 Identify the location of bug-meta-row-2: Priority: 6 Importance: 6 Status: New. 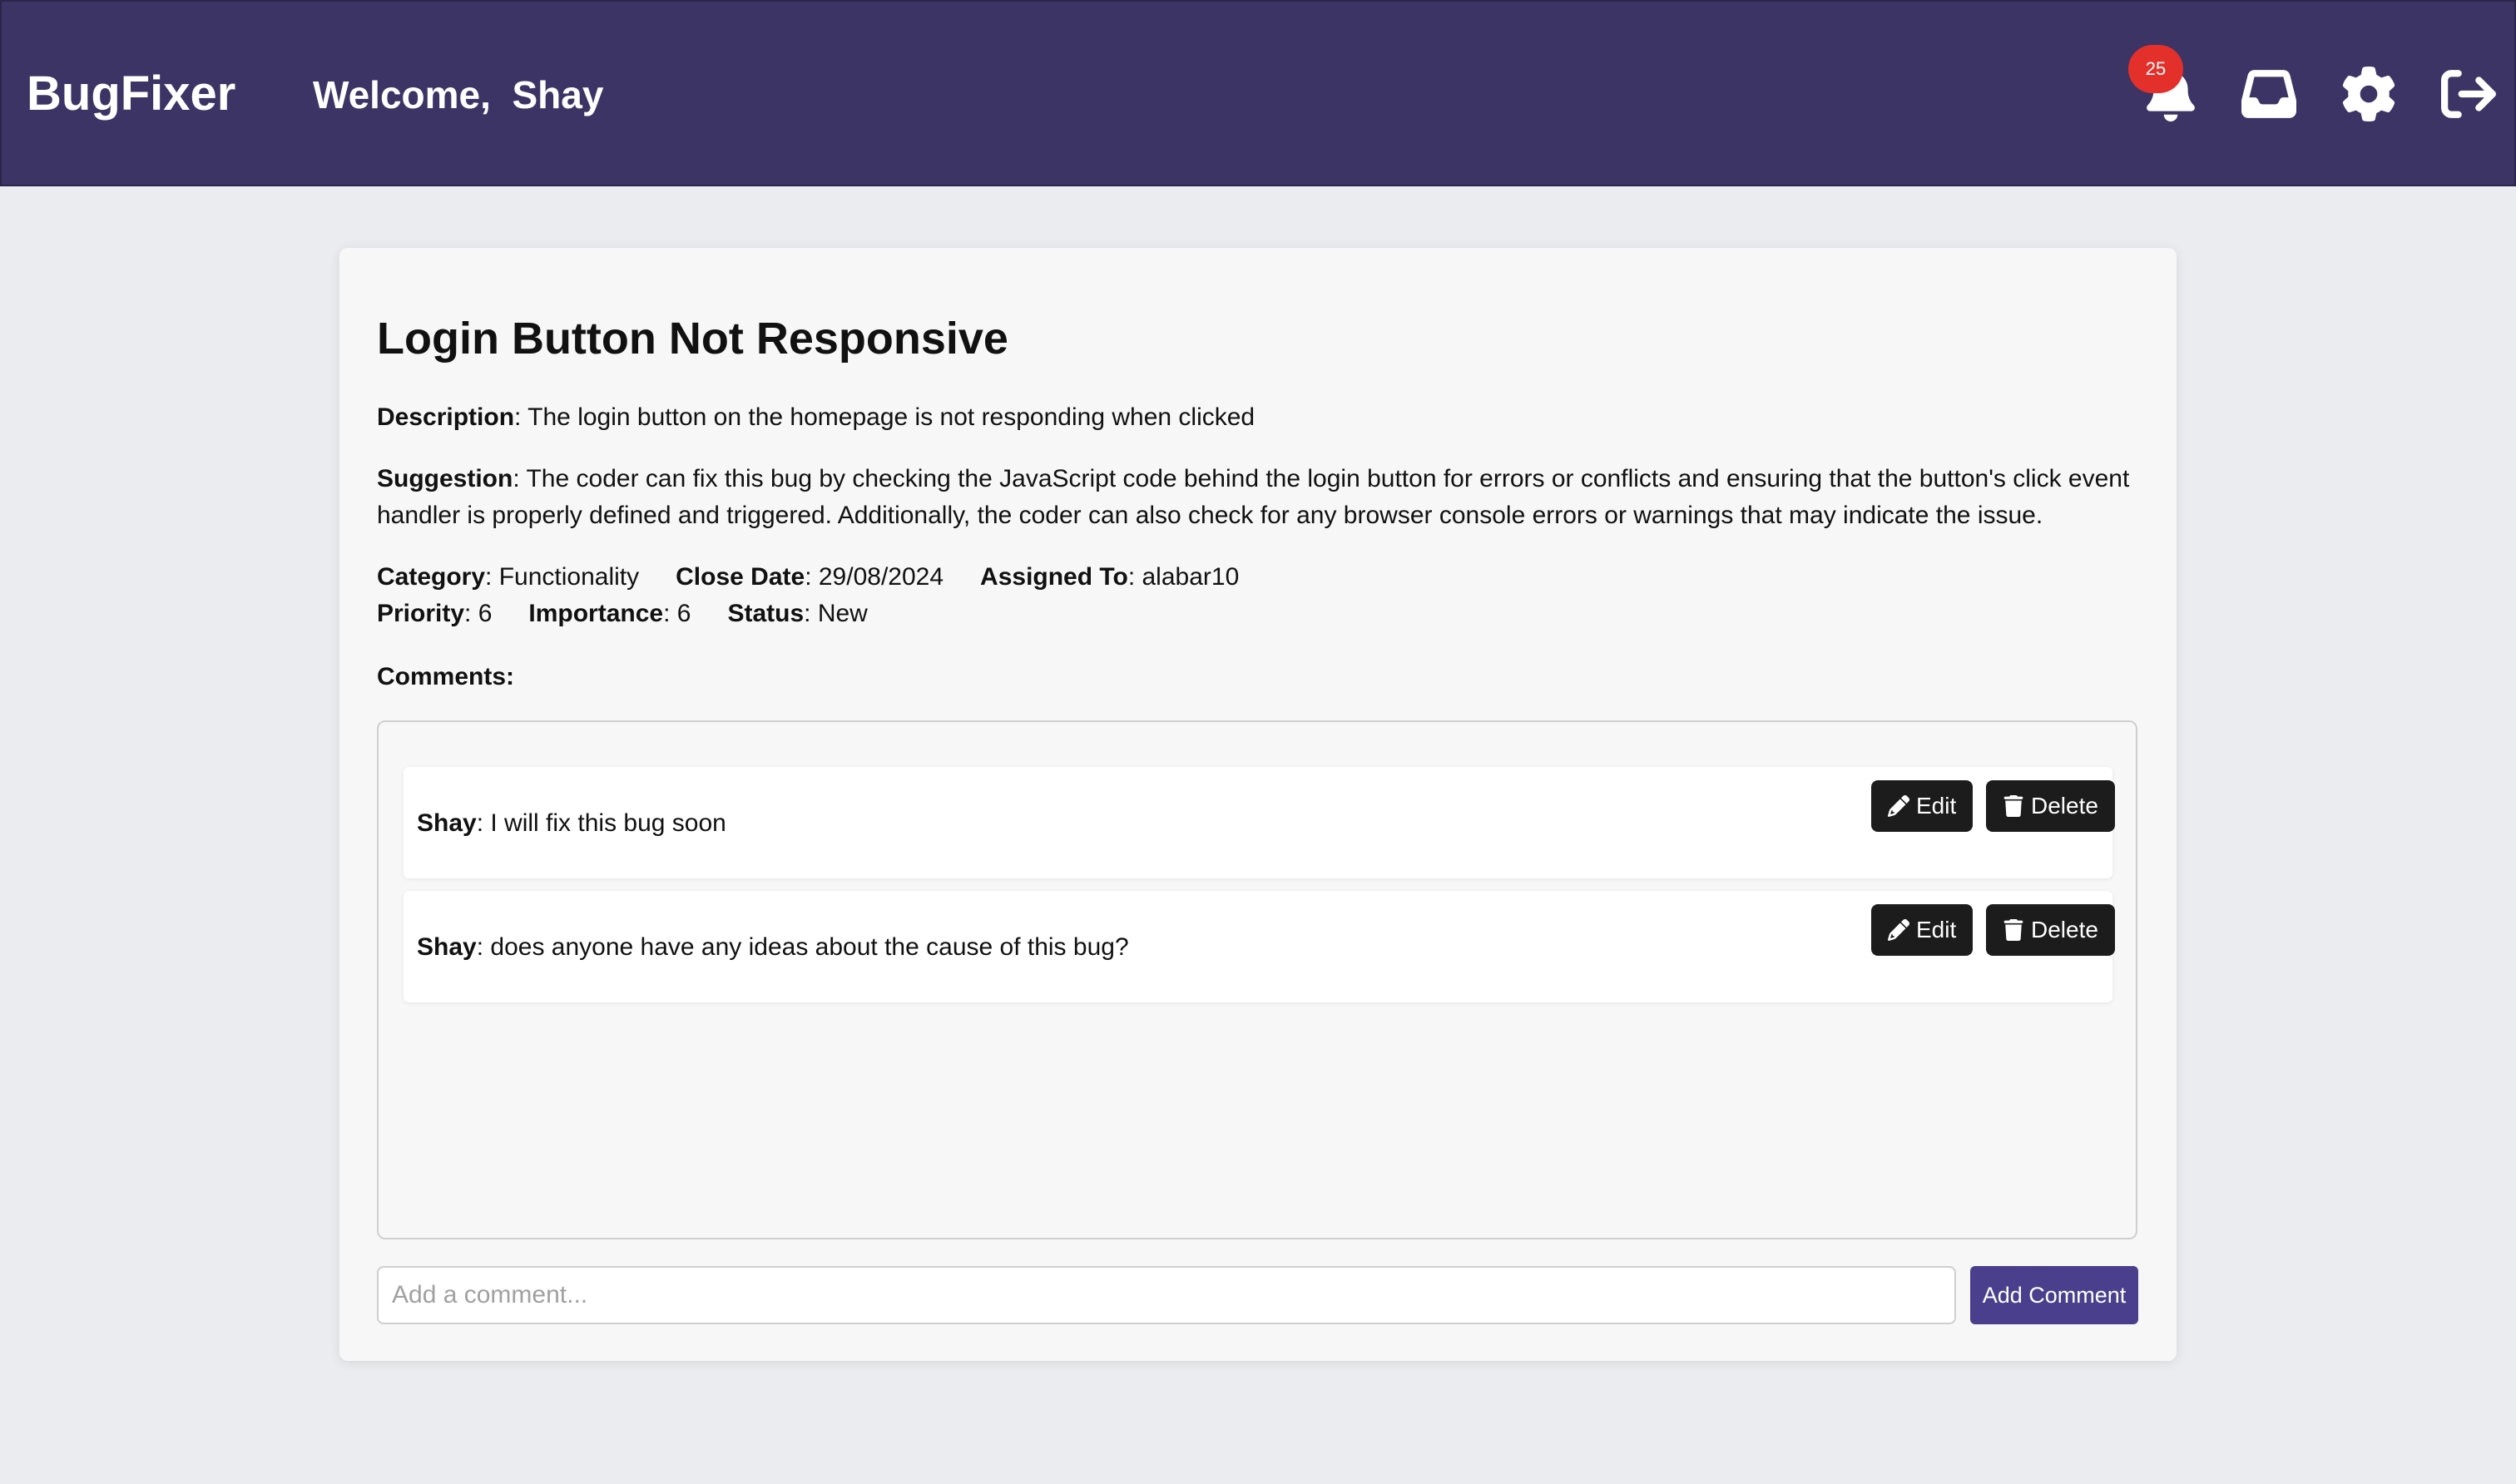
(640, 614).